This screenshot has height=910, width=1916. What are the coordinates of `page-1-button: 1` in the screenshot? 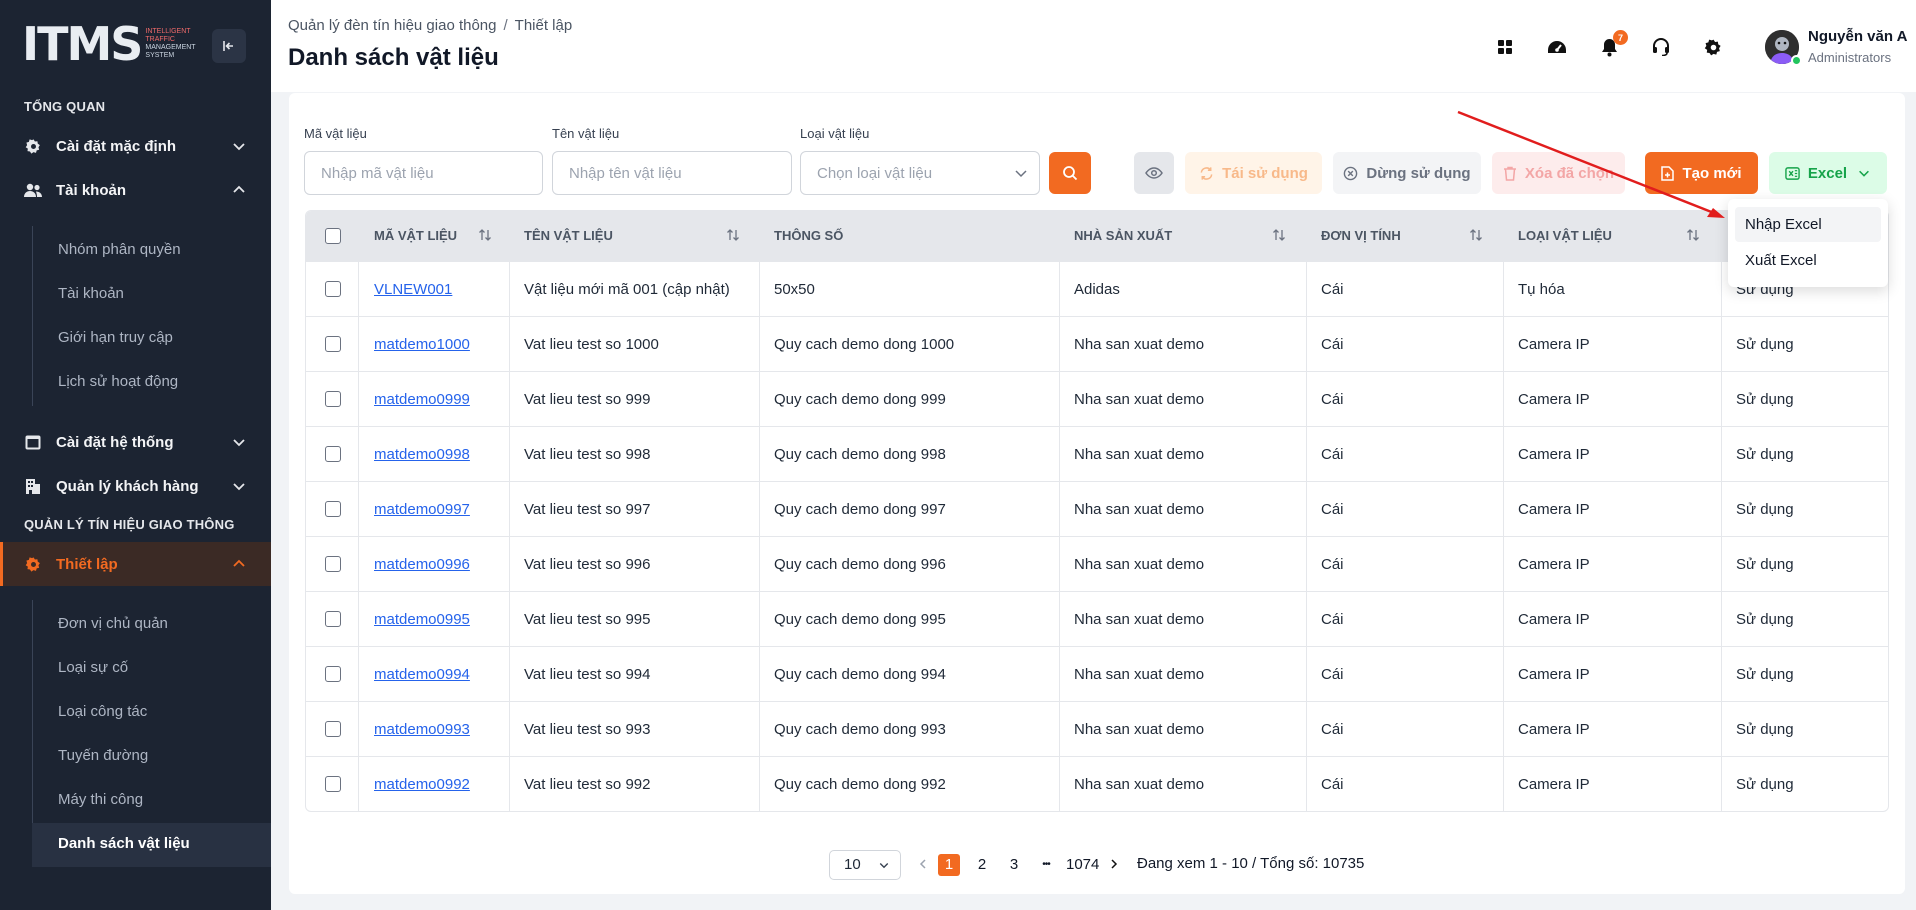 It's located at (949, 865).